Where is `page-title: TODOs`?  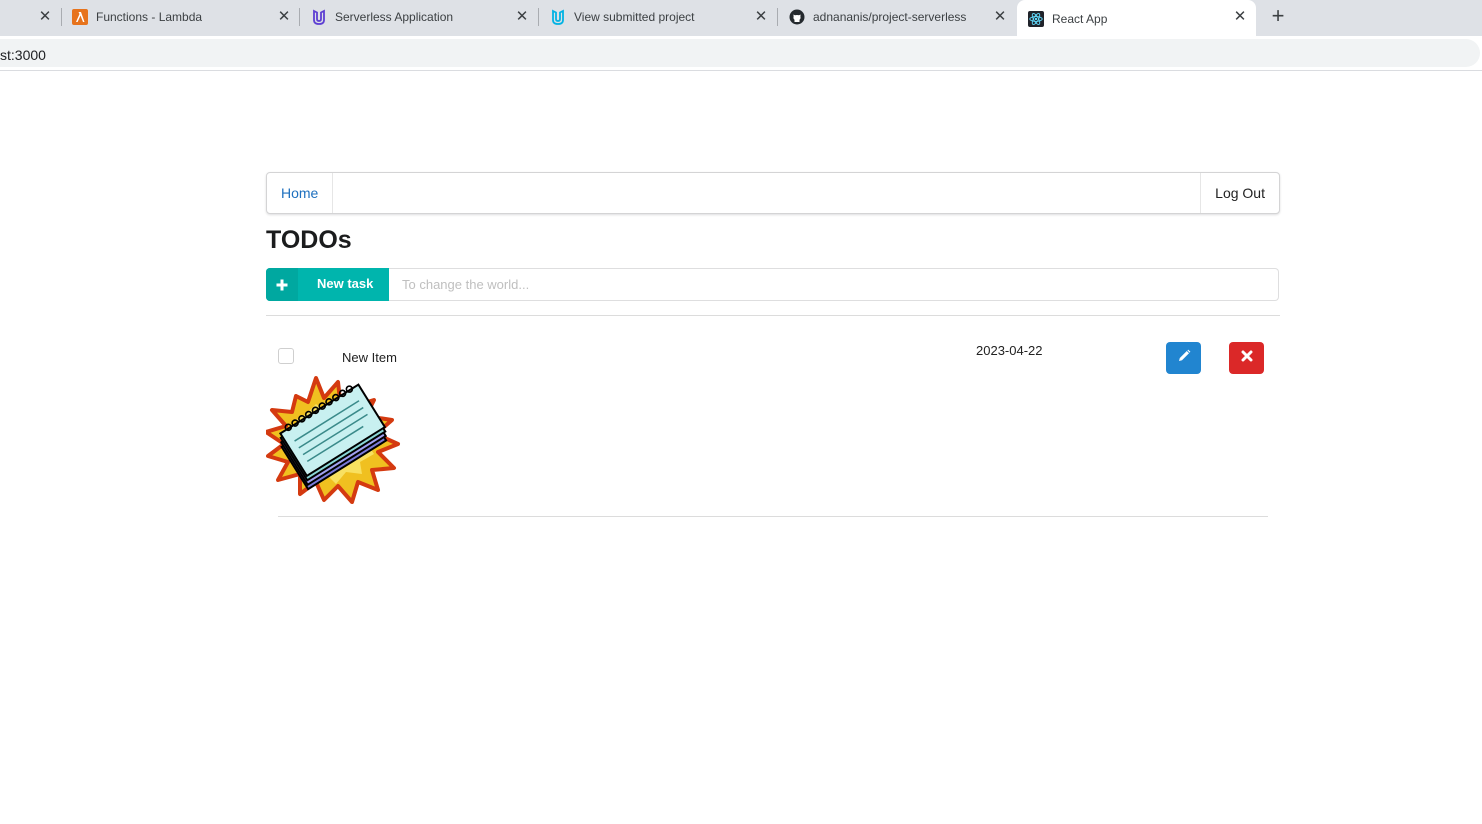
page-title: TODOs is located at coordinates (309, 240).